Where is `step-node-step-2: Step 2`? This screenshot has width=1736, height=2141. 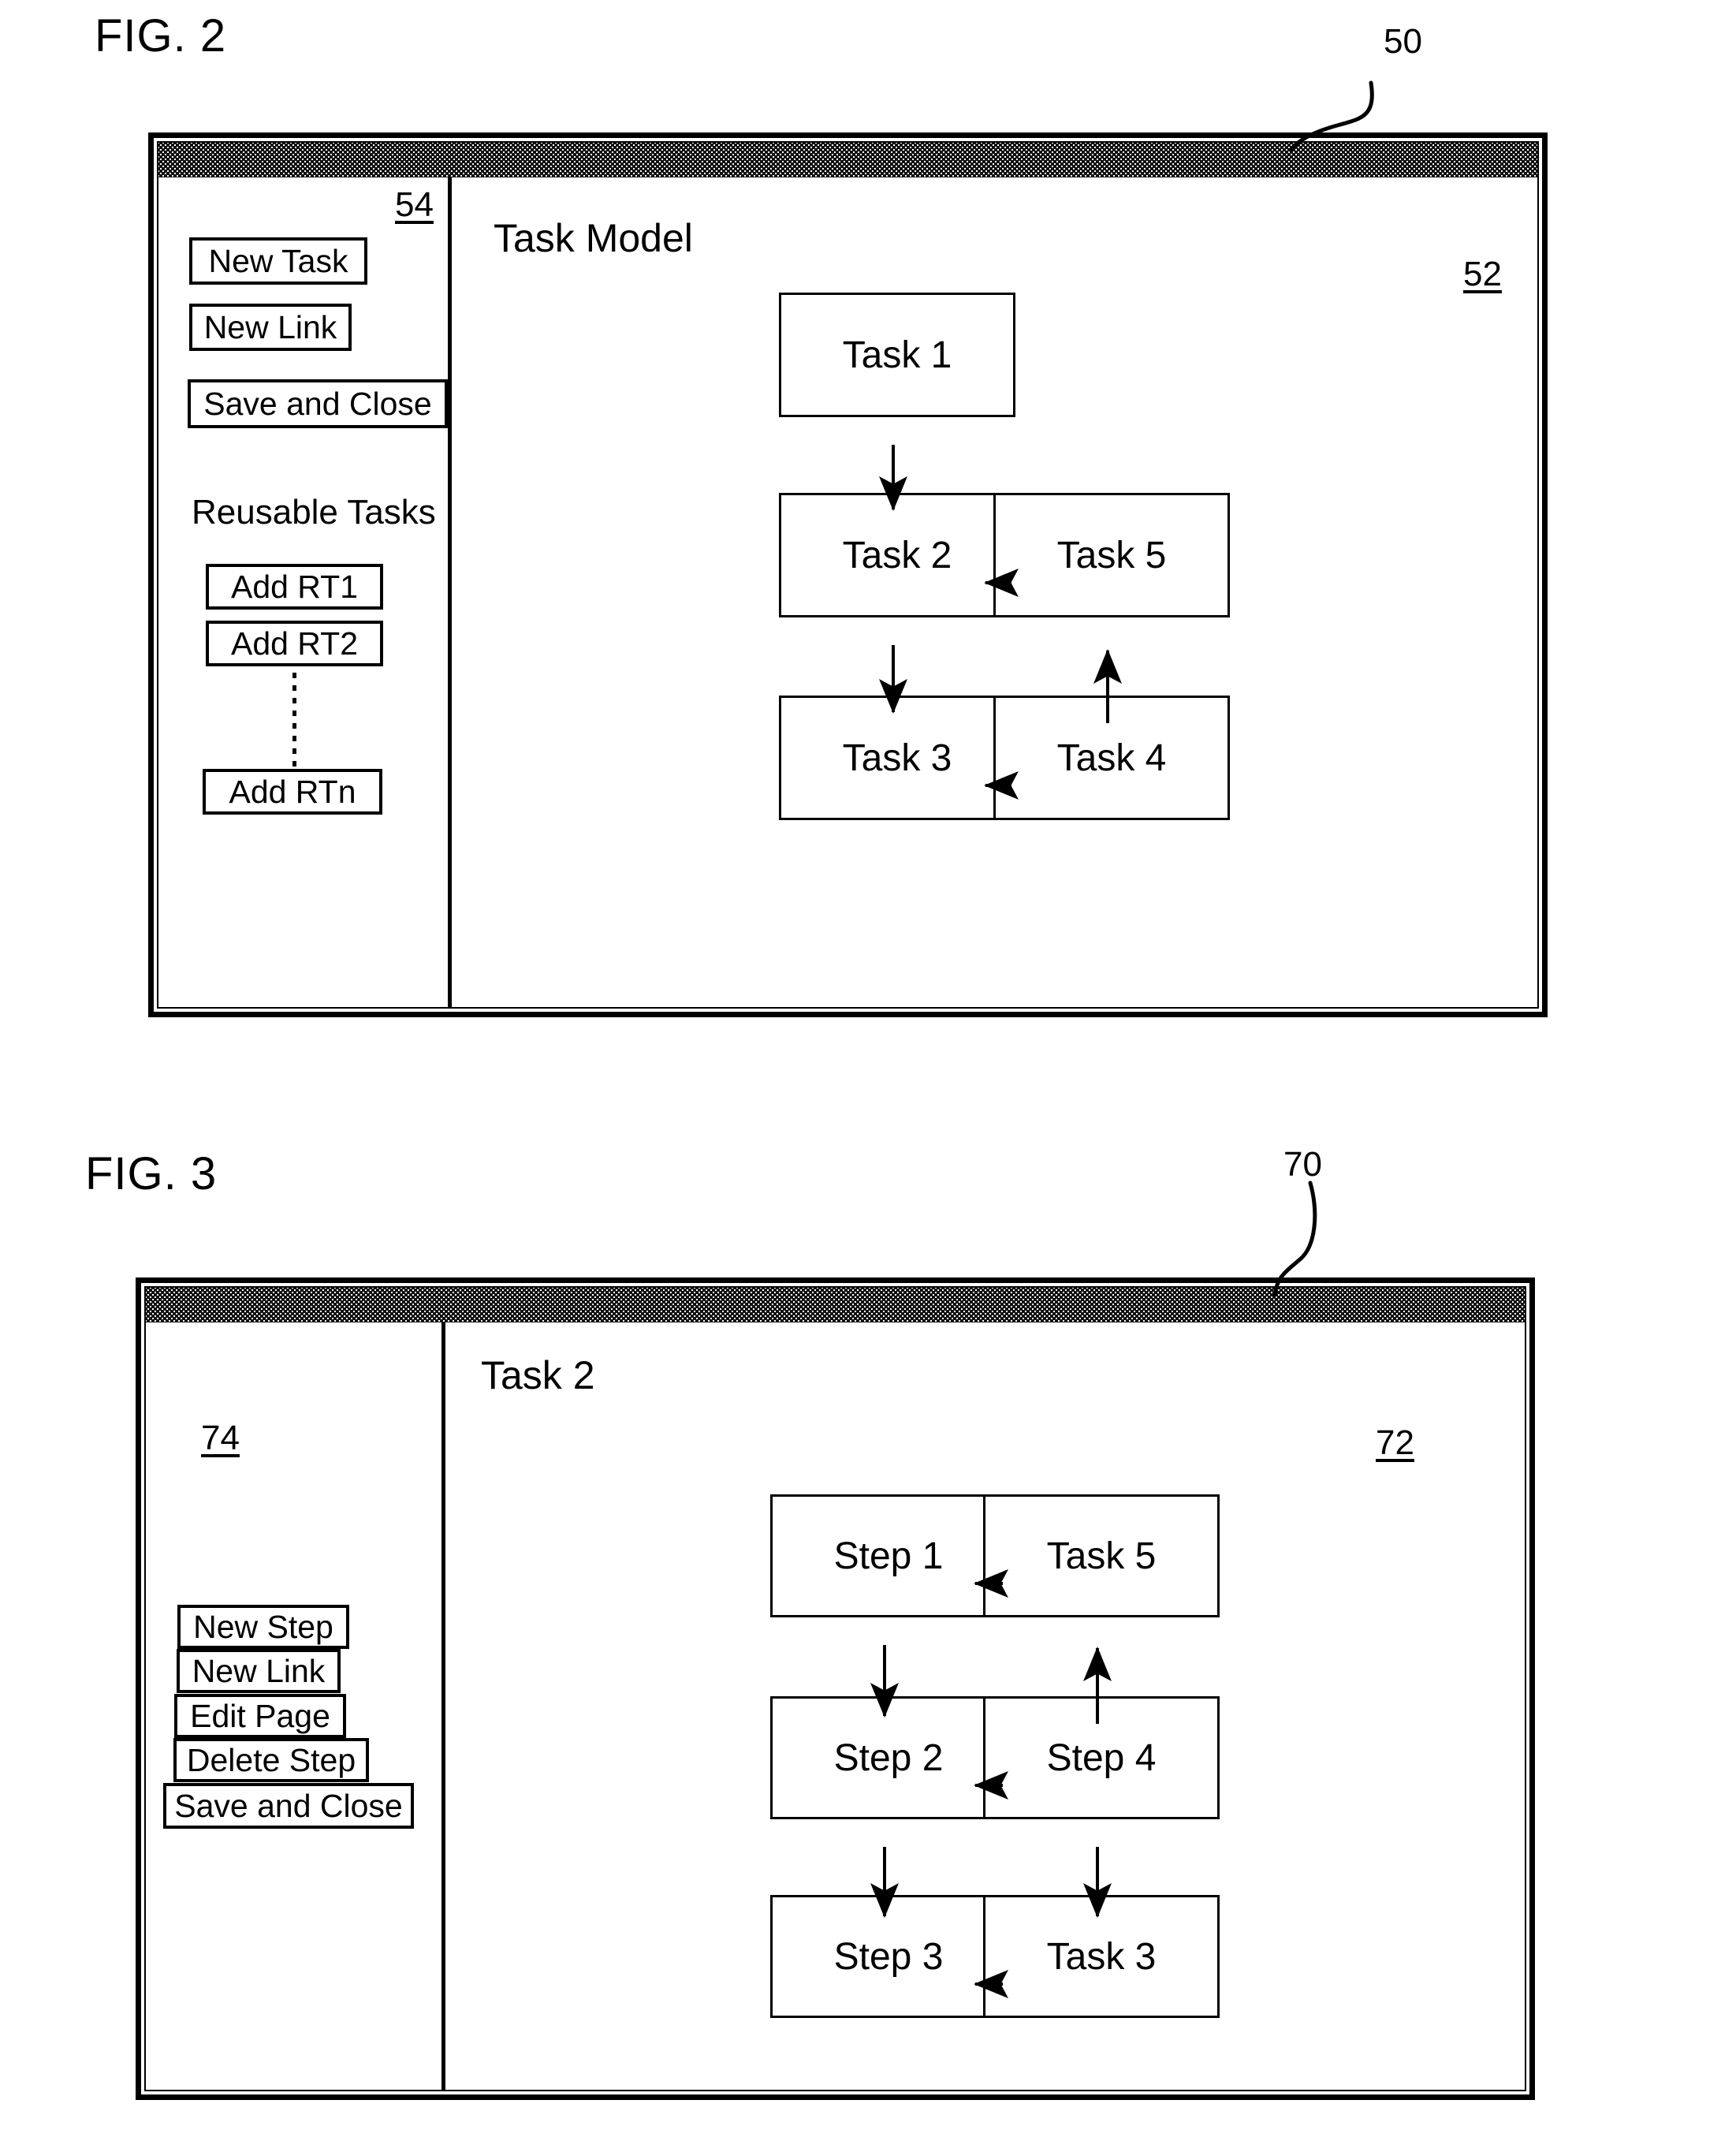 step-node-step-2: Step 2 is located at coordinates (888, 1757).